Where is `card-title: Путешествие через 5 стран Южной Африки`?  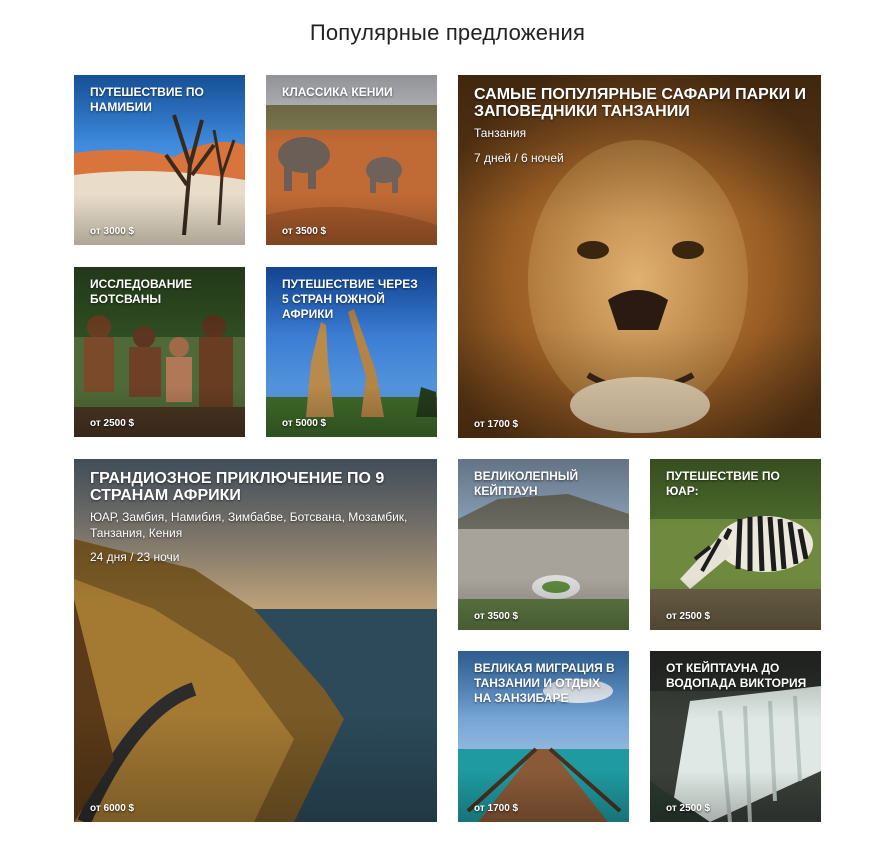
card-title: Путешествие через 5 стран Южной Африки is located at coordinates (350, 299).